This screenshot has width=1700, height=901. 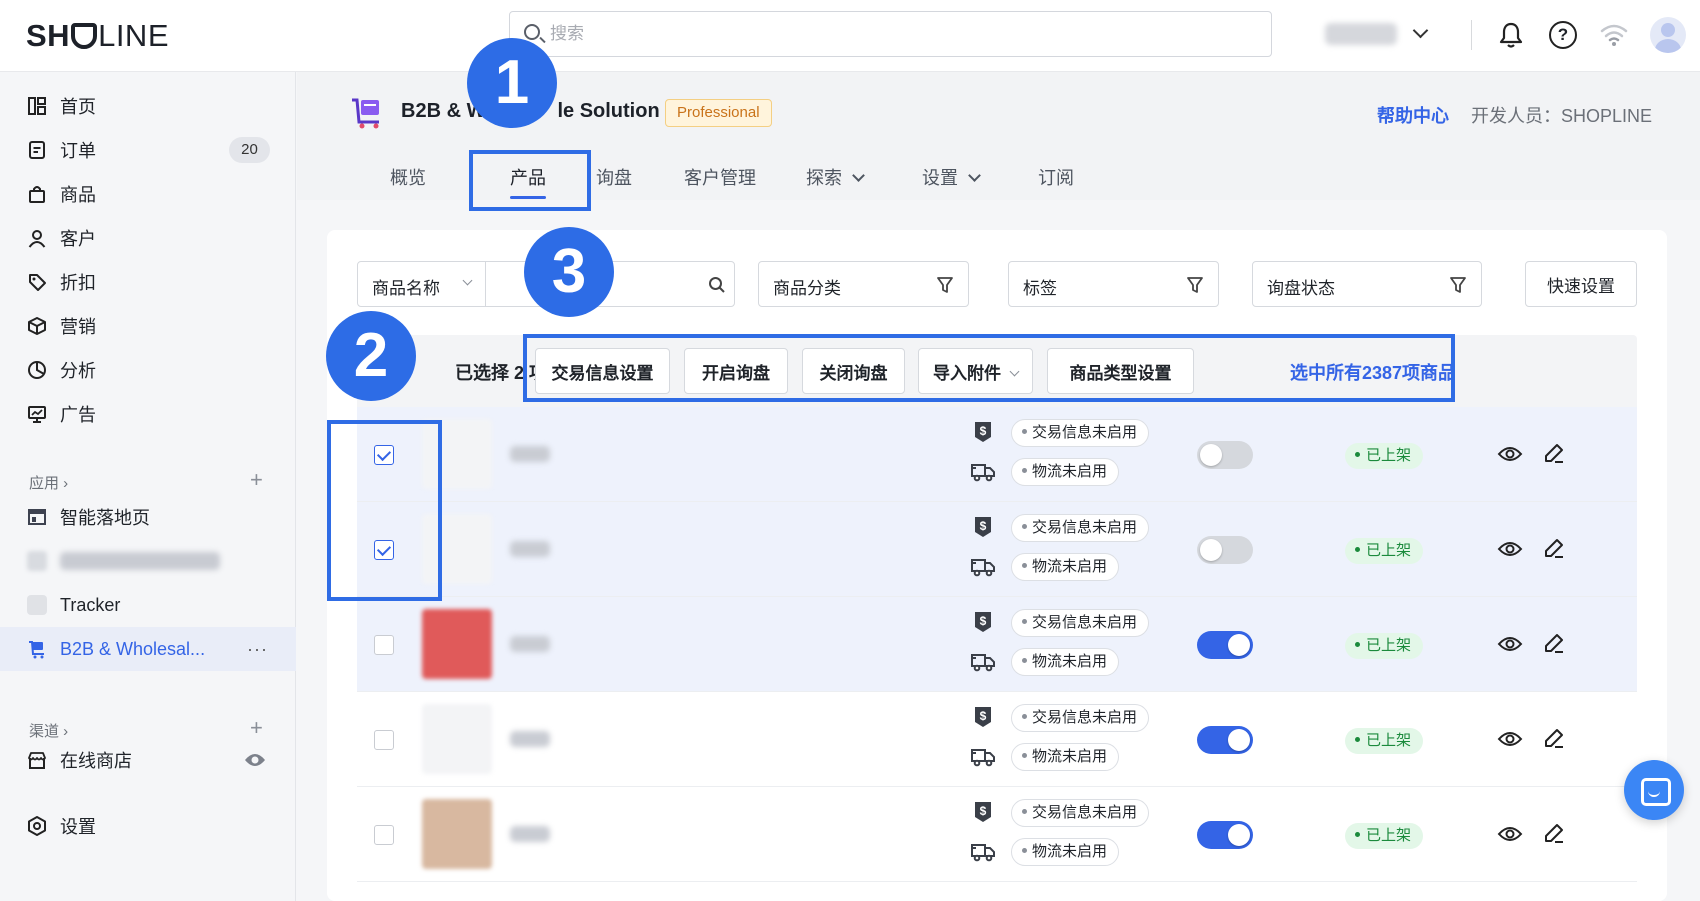 I want to click on help-center-link: 帮助中心, so click(x=1413, y=115).